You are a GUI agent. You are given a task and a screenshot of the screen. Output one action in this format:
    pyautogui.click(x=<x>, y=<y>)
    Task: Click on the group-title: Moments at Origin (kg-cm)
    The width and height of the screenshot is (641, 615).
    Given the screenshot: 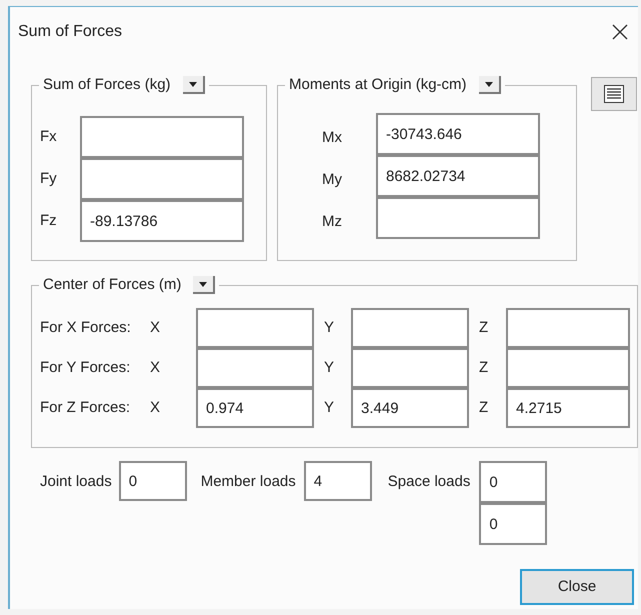 What is the action you would take?
    pyautogui.click(x=378, y=85)
    